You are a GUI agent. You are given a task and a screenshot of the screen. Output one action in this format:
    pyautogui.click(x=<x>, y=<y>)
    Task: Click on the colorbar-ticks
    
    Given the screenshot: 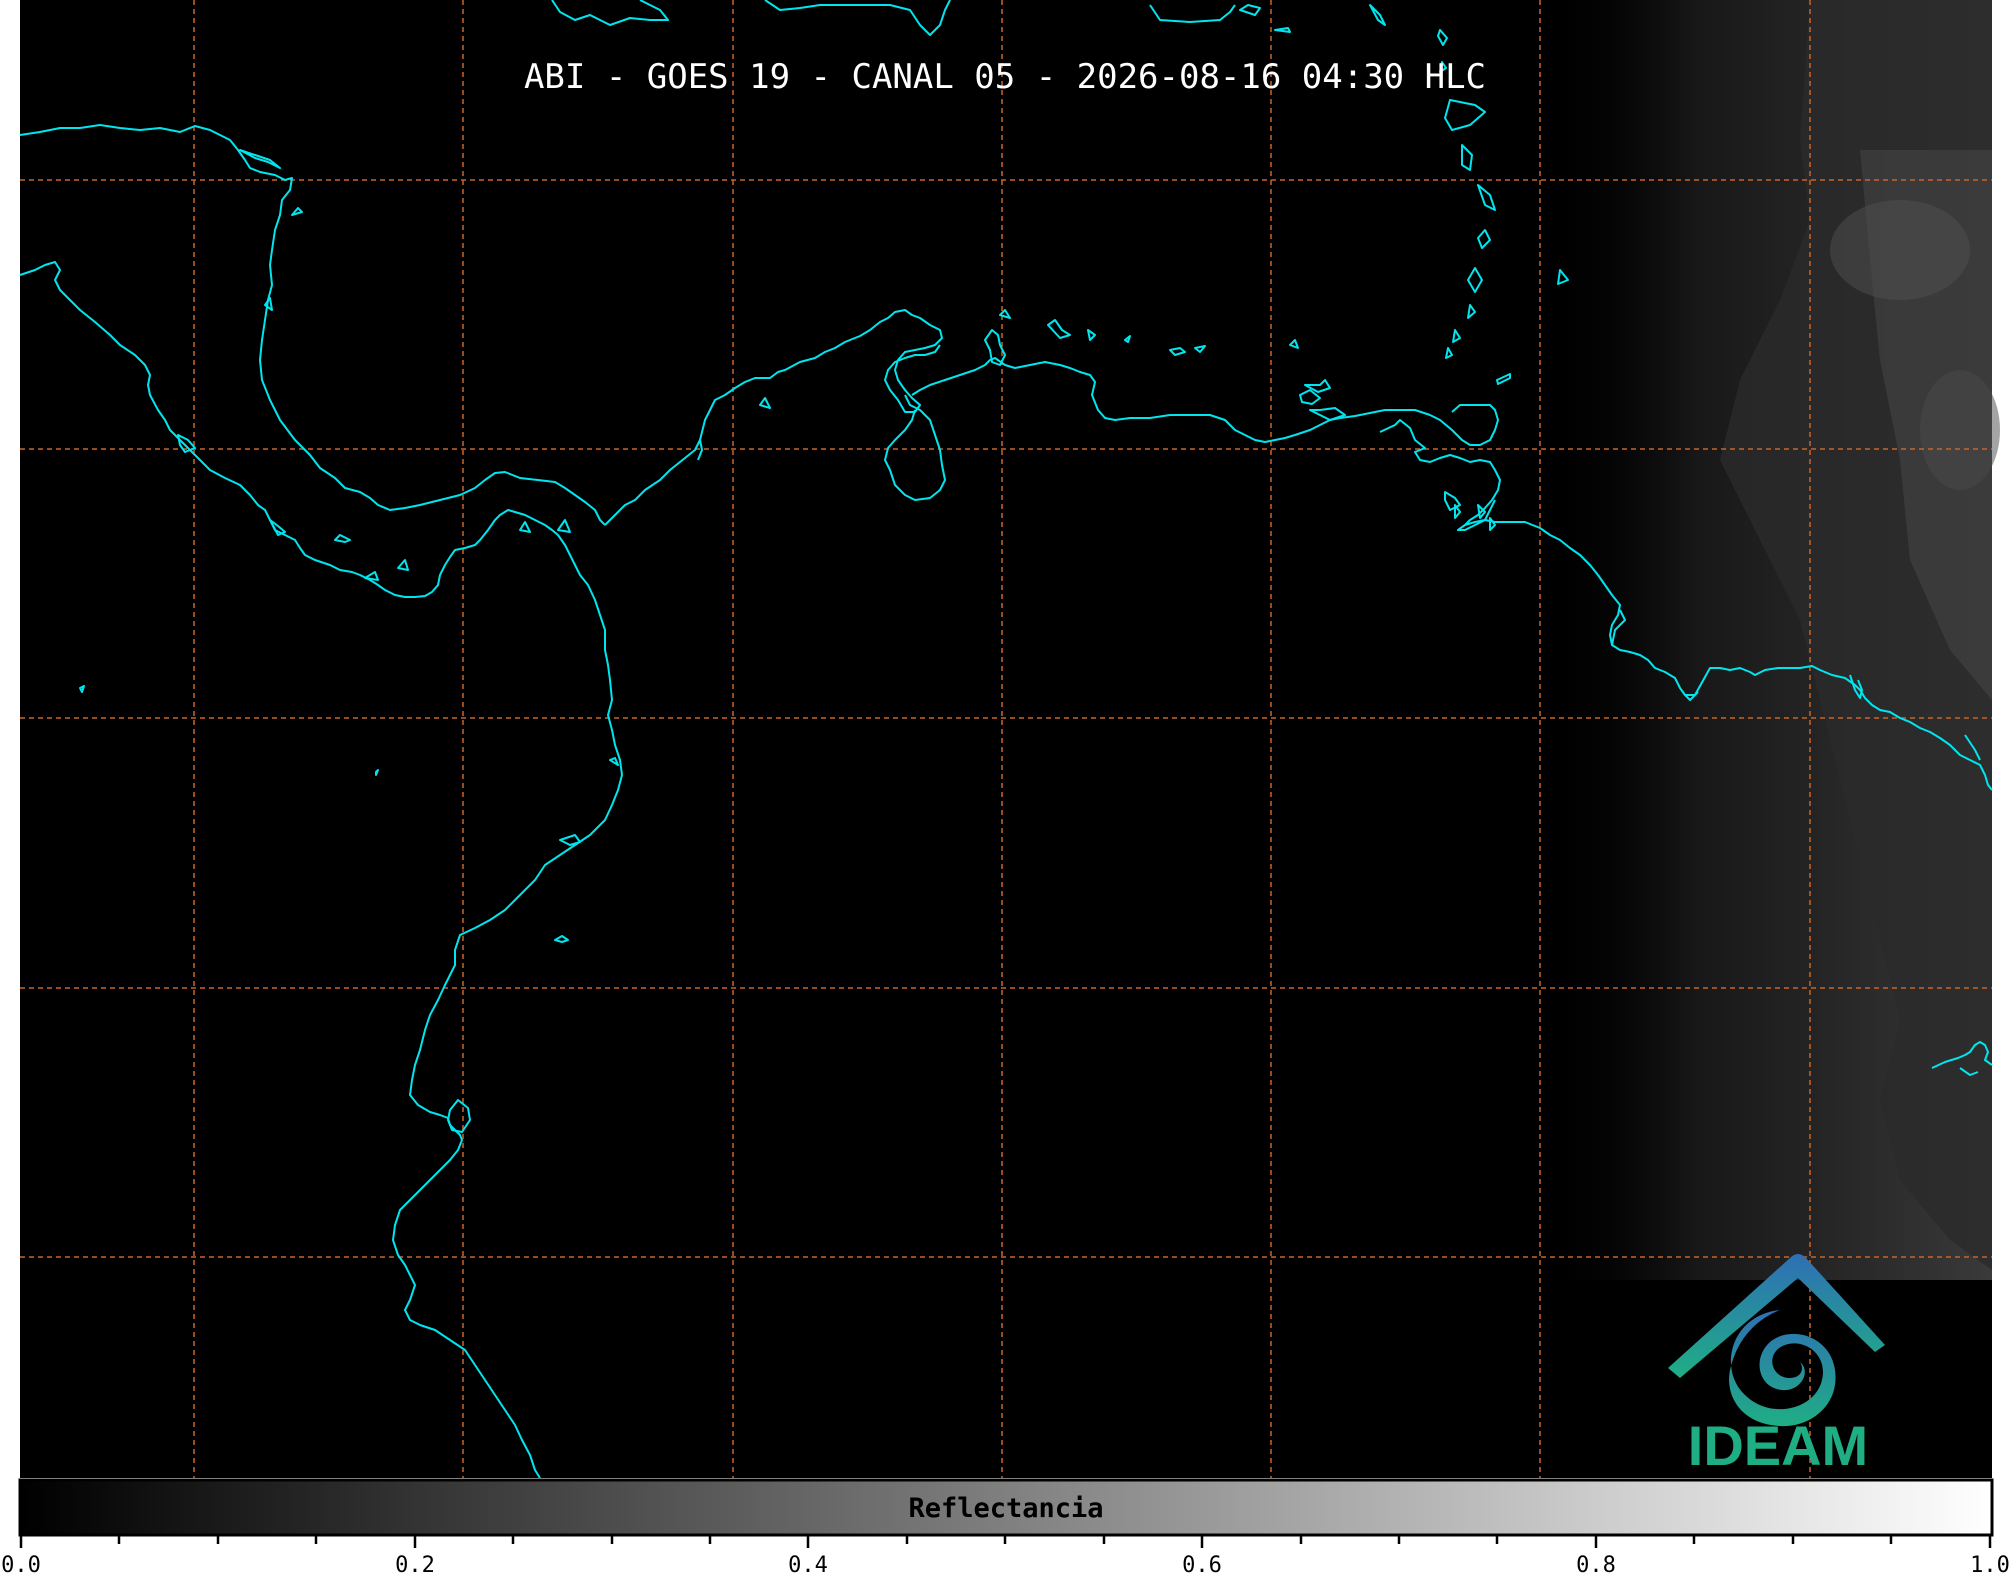 What is the action you would take?
    pyautogui.click(x=1005, y=1542)
    